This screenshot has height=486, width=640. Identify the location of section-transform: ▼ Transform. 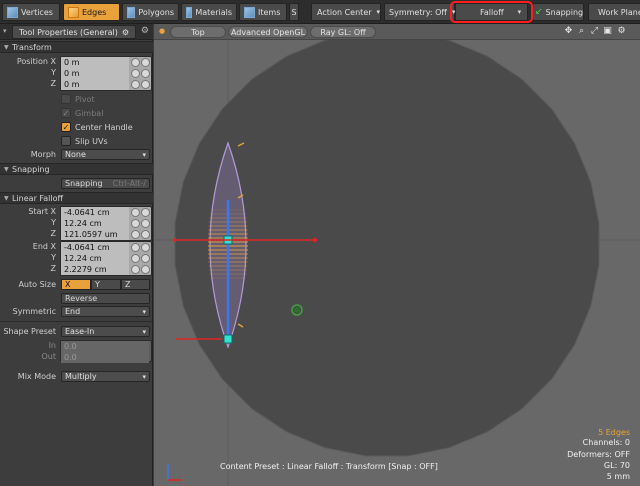
(76, 47).